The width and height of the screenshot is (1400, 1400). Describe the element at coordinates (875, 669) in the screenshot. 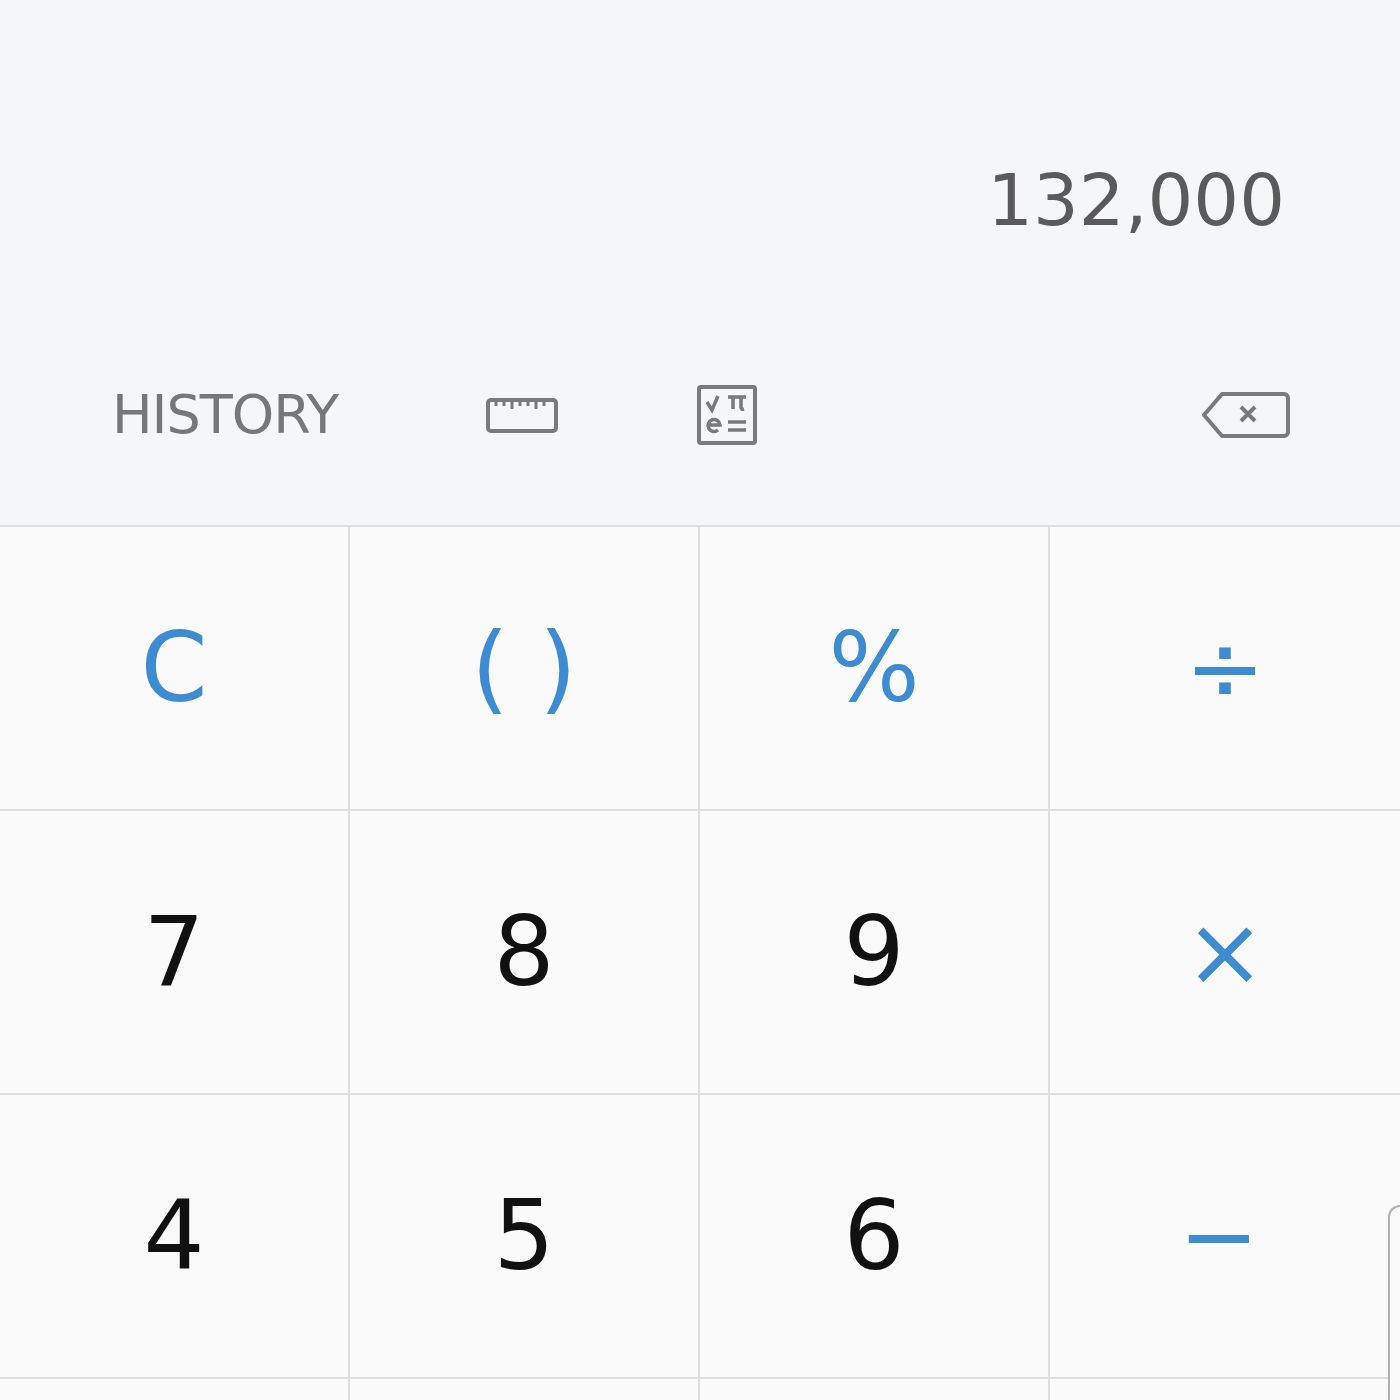

I see `operator-key: %` at that location.